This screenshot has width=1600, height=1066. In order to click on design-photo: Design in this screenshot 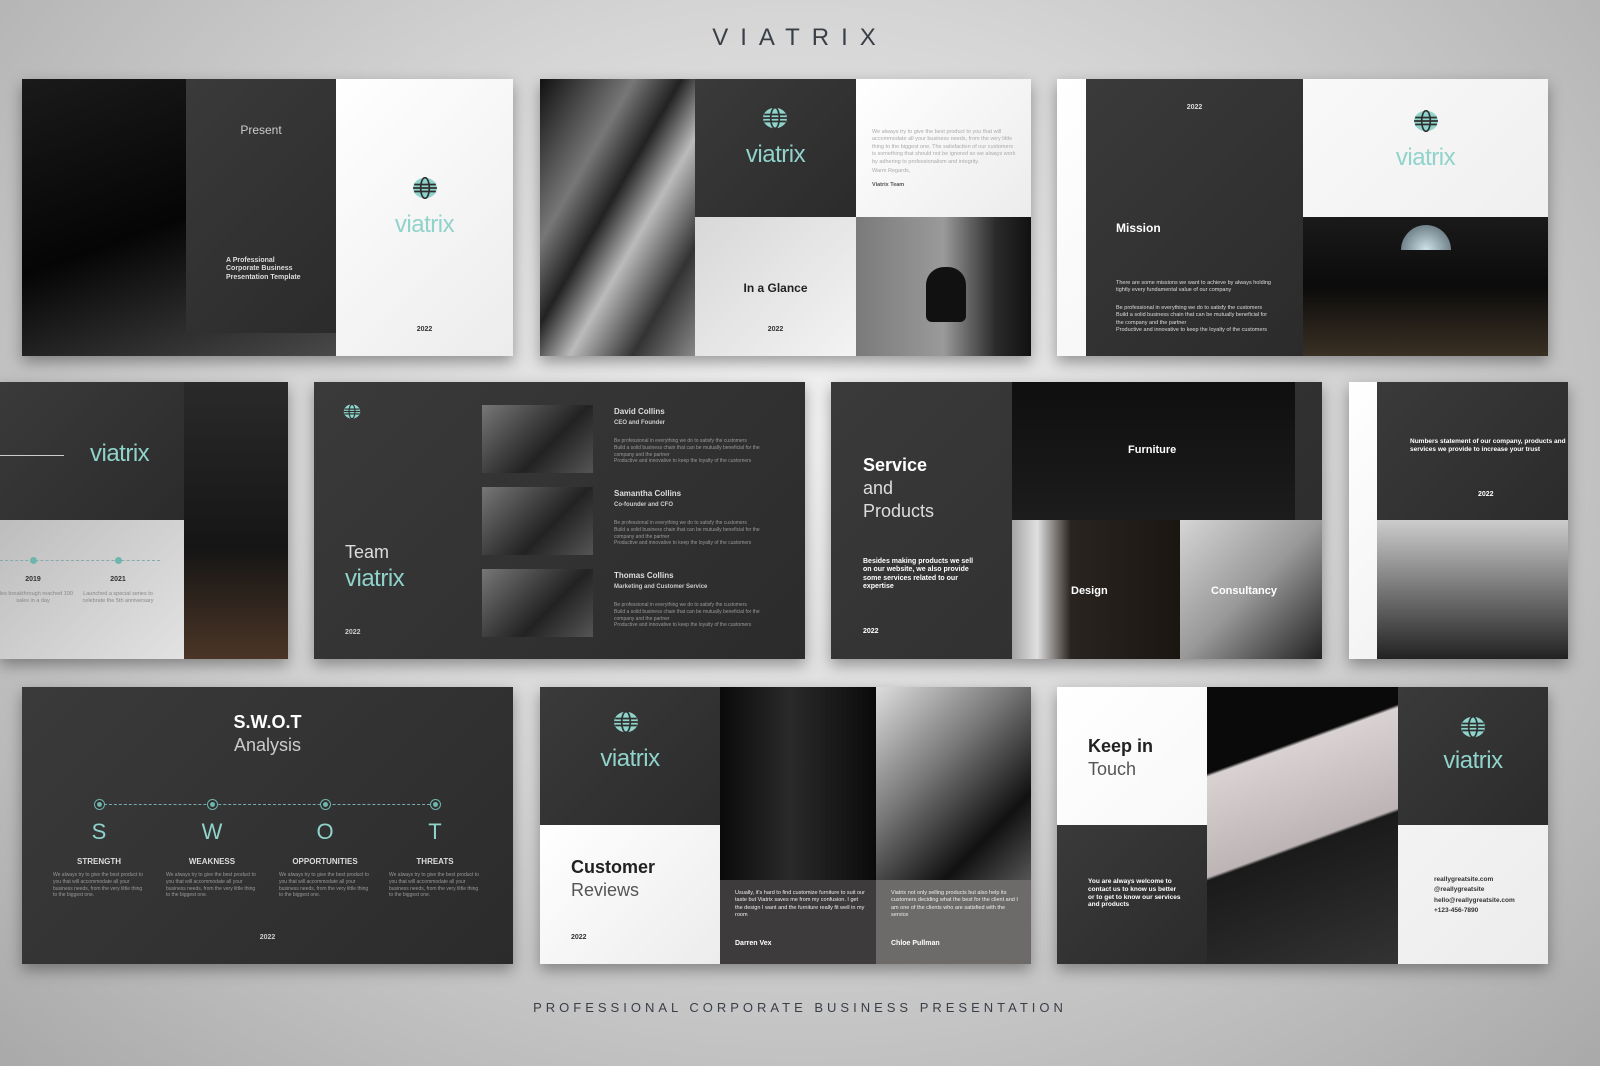, I will do `click(1096, 589)`.